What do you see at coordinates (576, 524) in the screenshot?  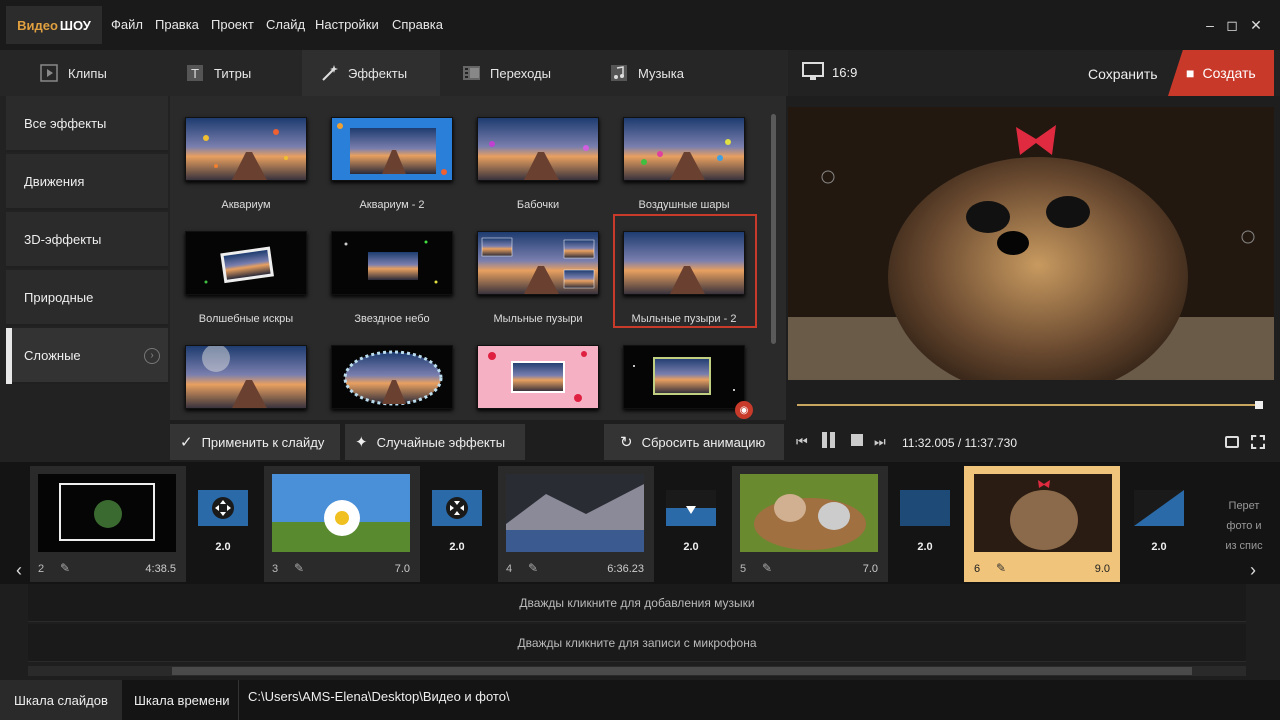 I see `slide-card: 4 ✎ 6:36.23` at bounding box center [576, 524].